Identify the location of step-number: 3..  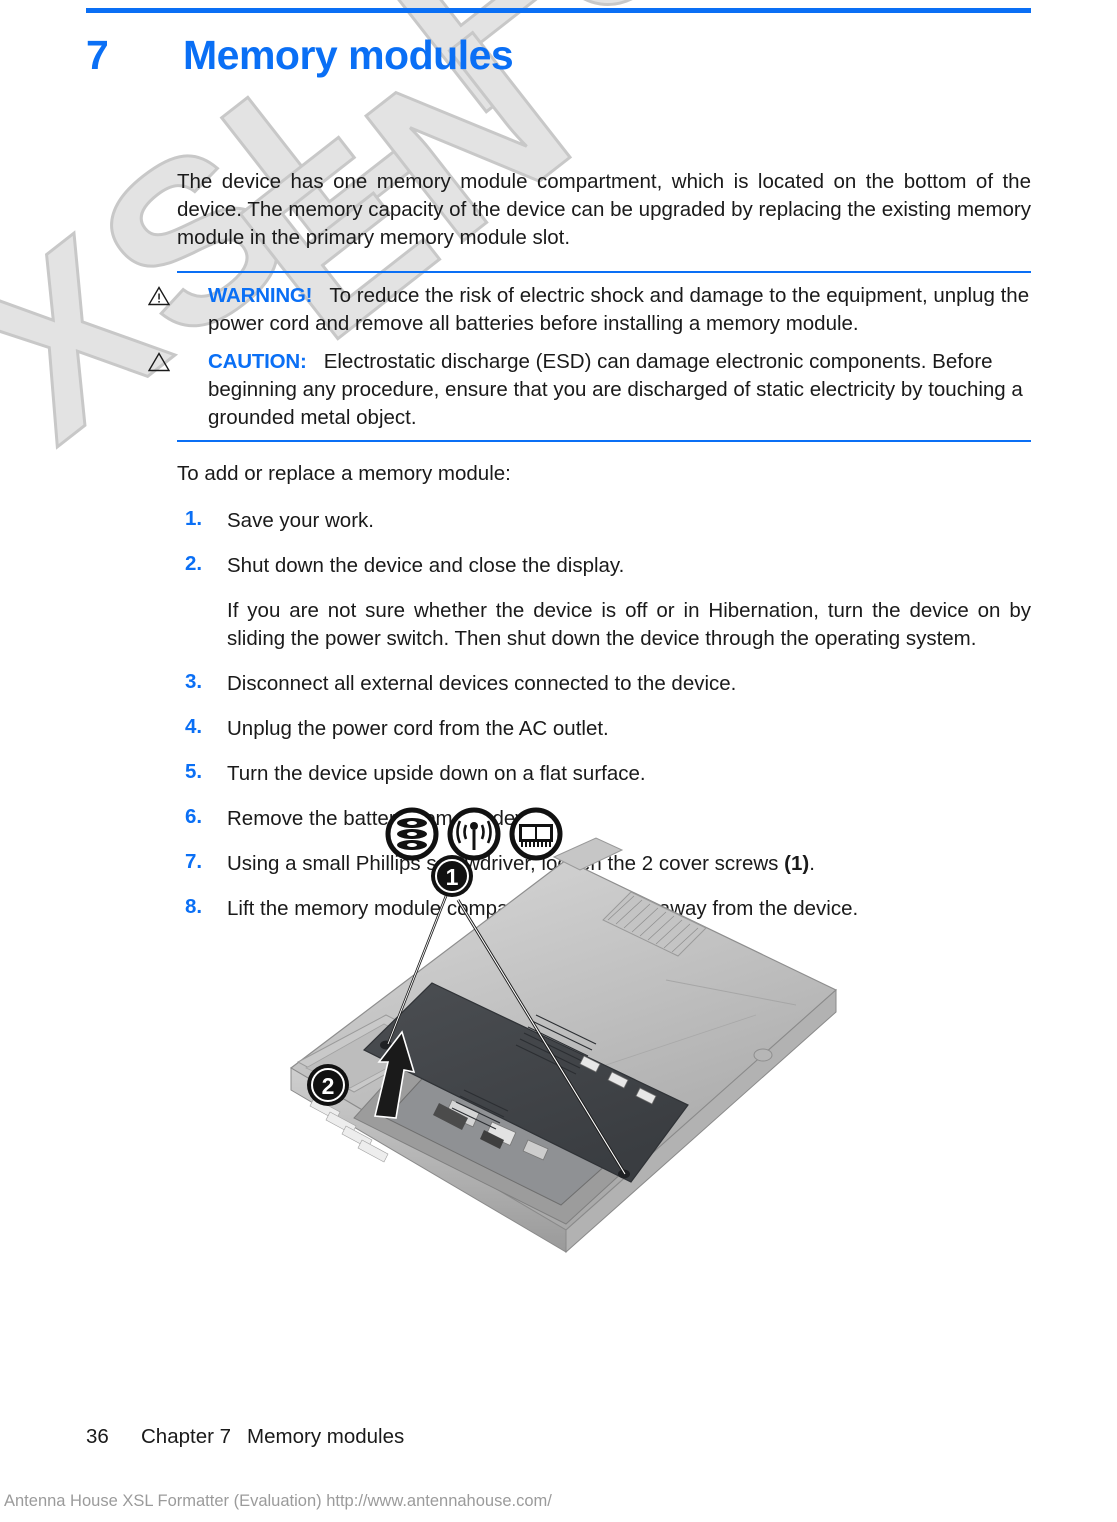
(194, 681).